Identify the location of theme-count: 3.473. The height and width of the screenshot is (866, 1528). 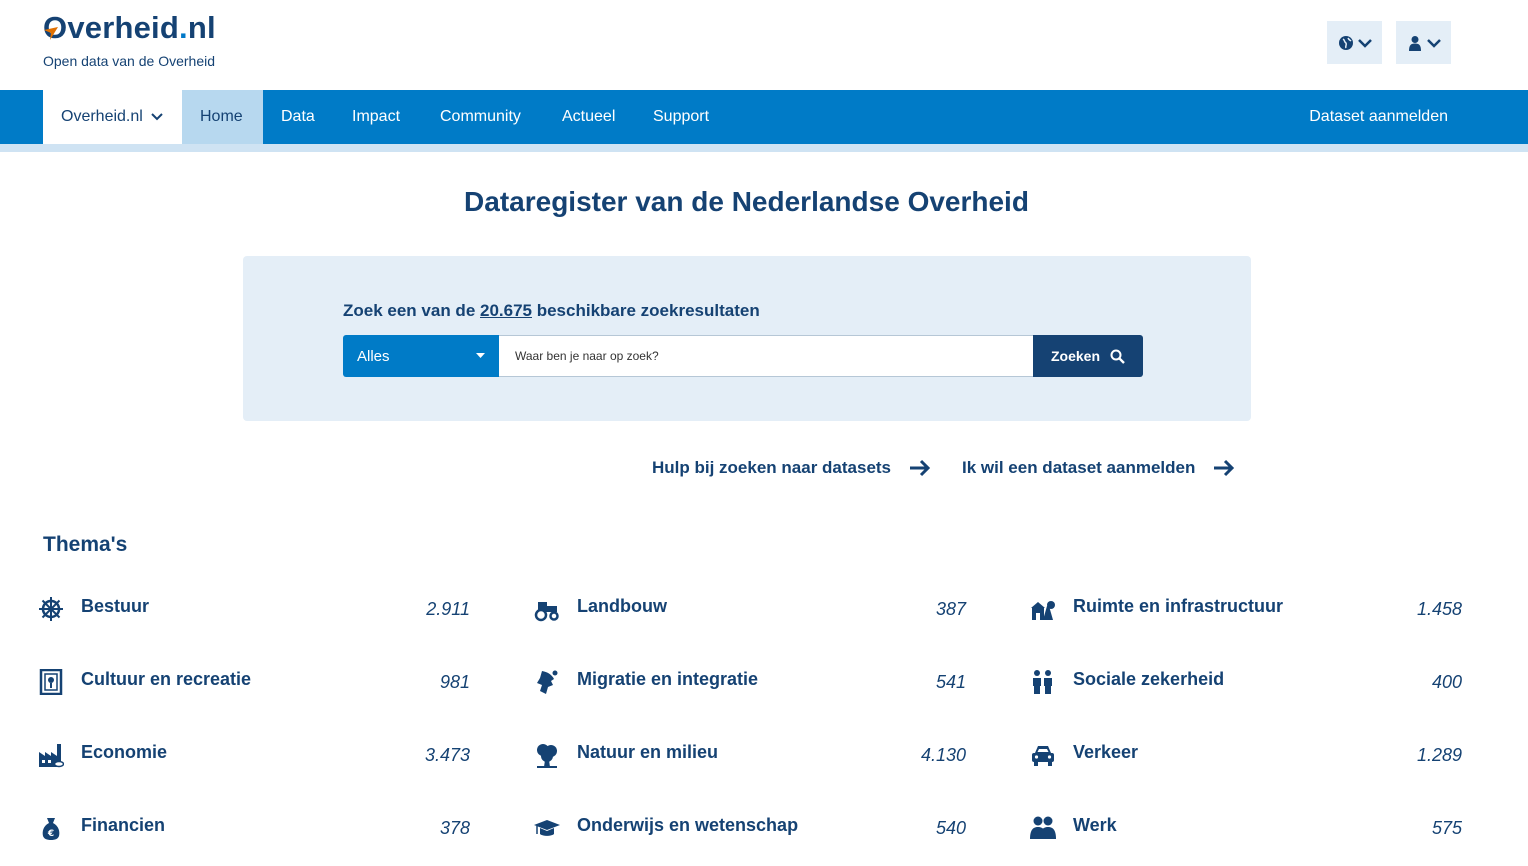
(447, 755).